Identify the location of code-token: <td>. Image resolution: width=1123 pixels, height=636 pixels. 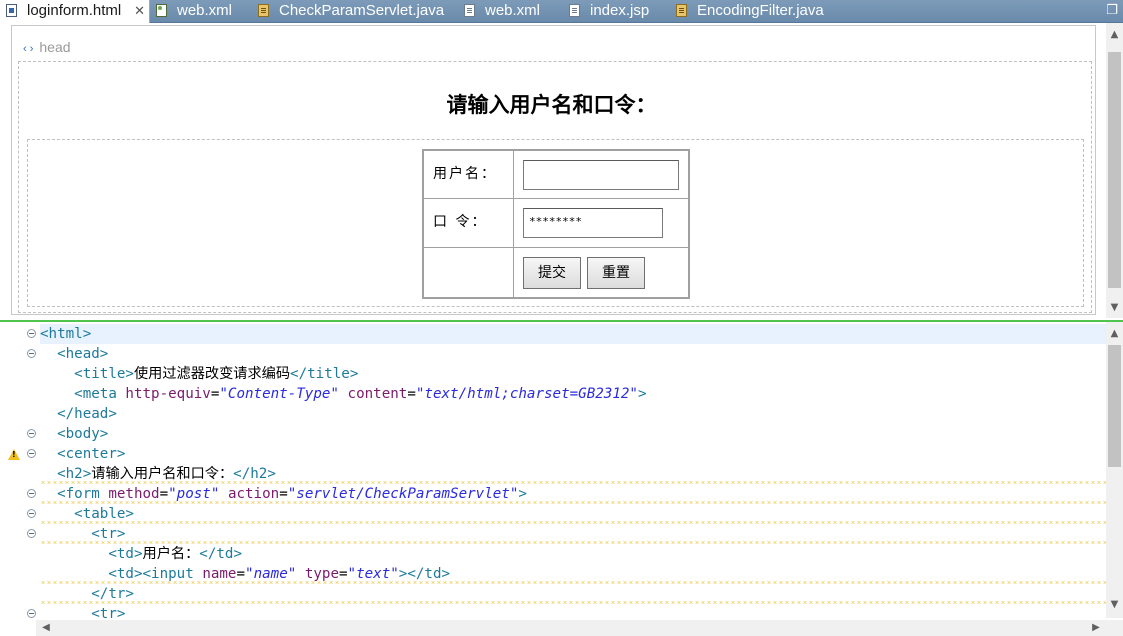
(125, 554).